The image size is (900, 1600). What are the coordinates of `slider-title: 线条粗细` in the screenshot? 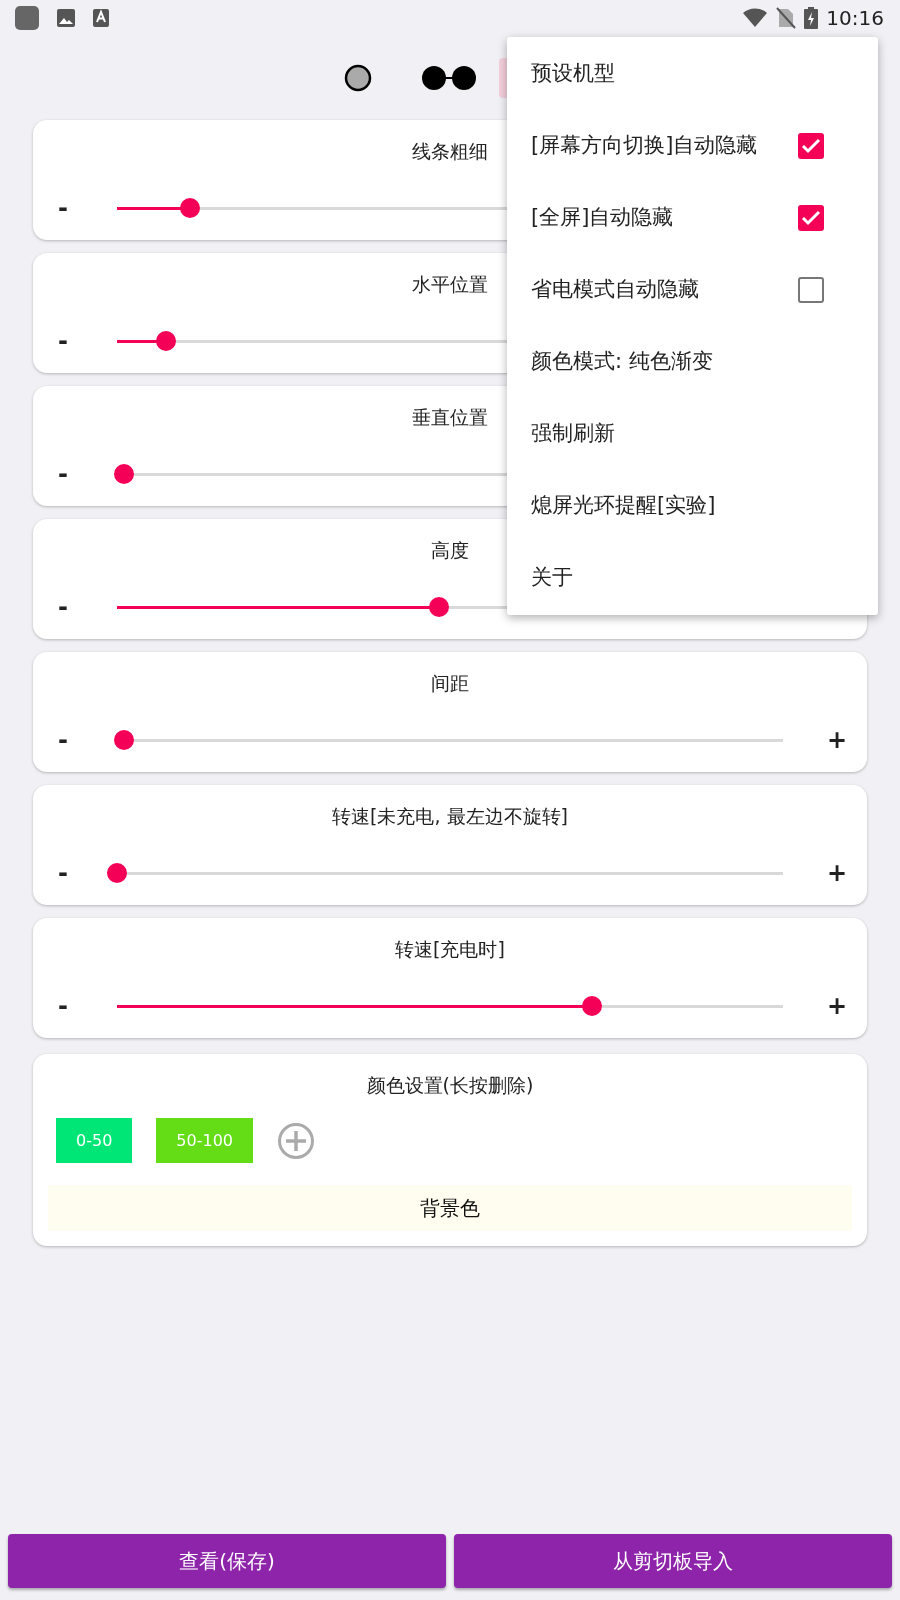 It's located at (450, 151).